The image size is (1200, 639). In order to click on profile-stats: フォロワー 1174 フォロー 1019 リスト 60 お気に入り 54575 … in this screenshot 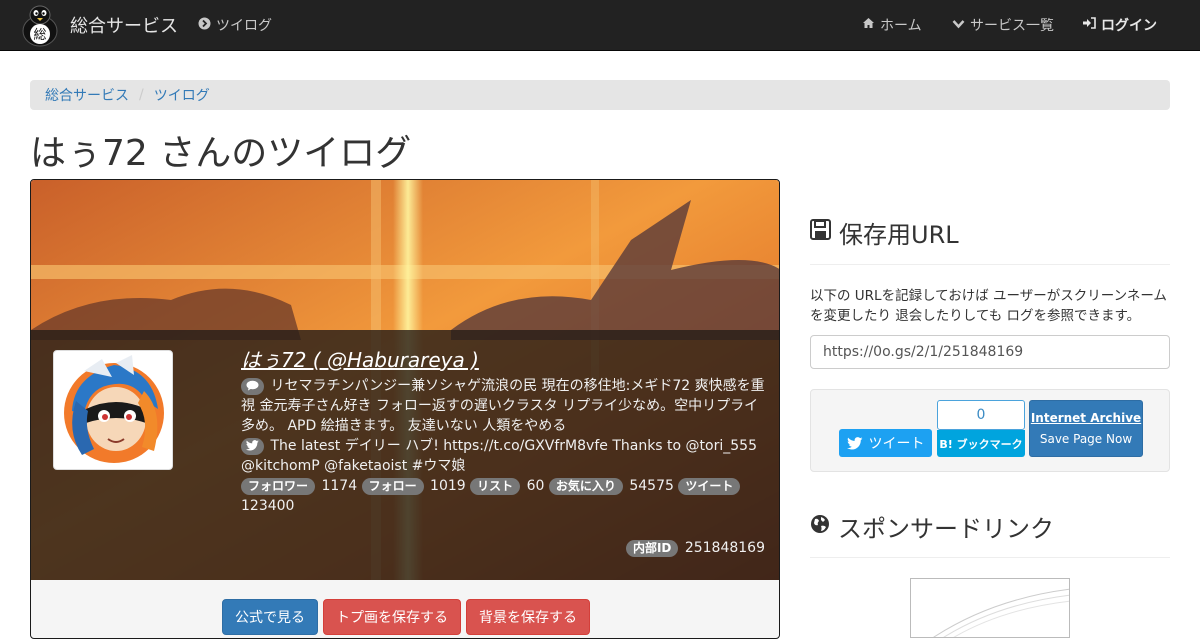, I will do `click(506, 496)`.